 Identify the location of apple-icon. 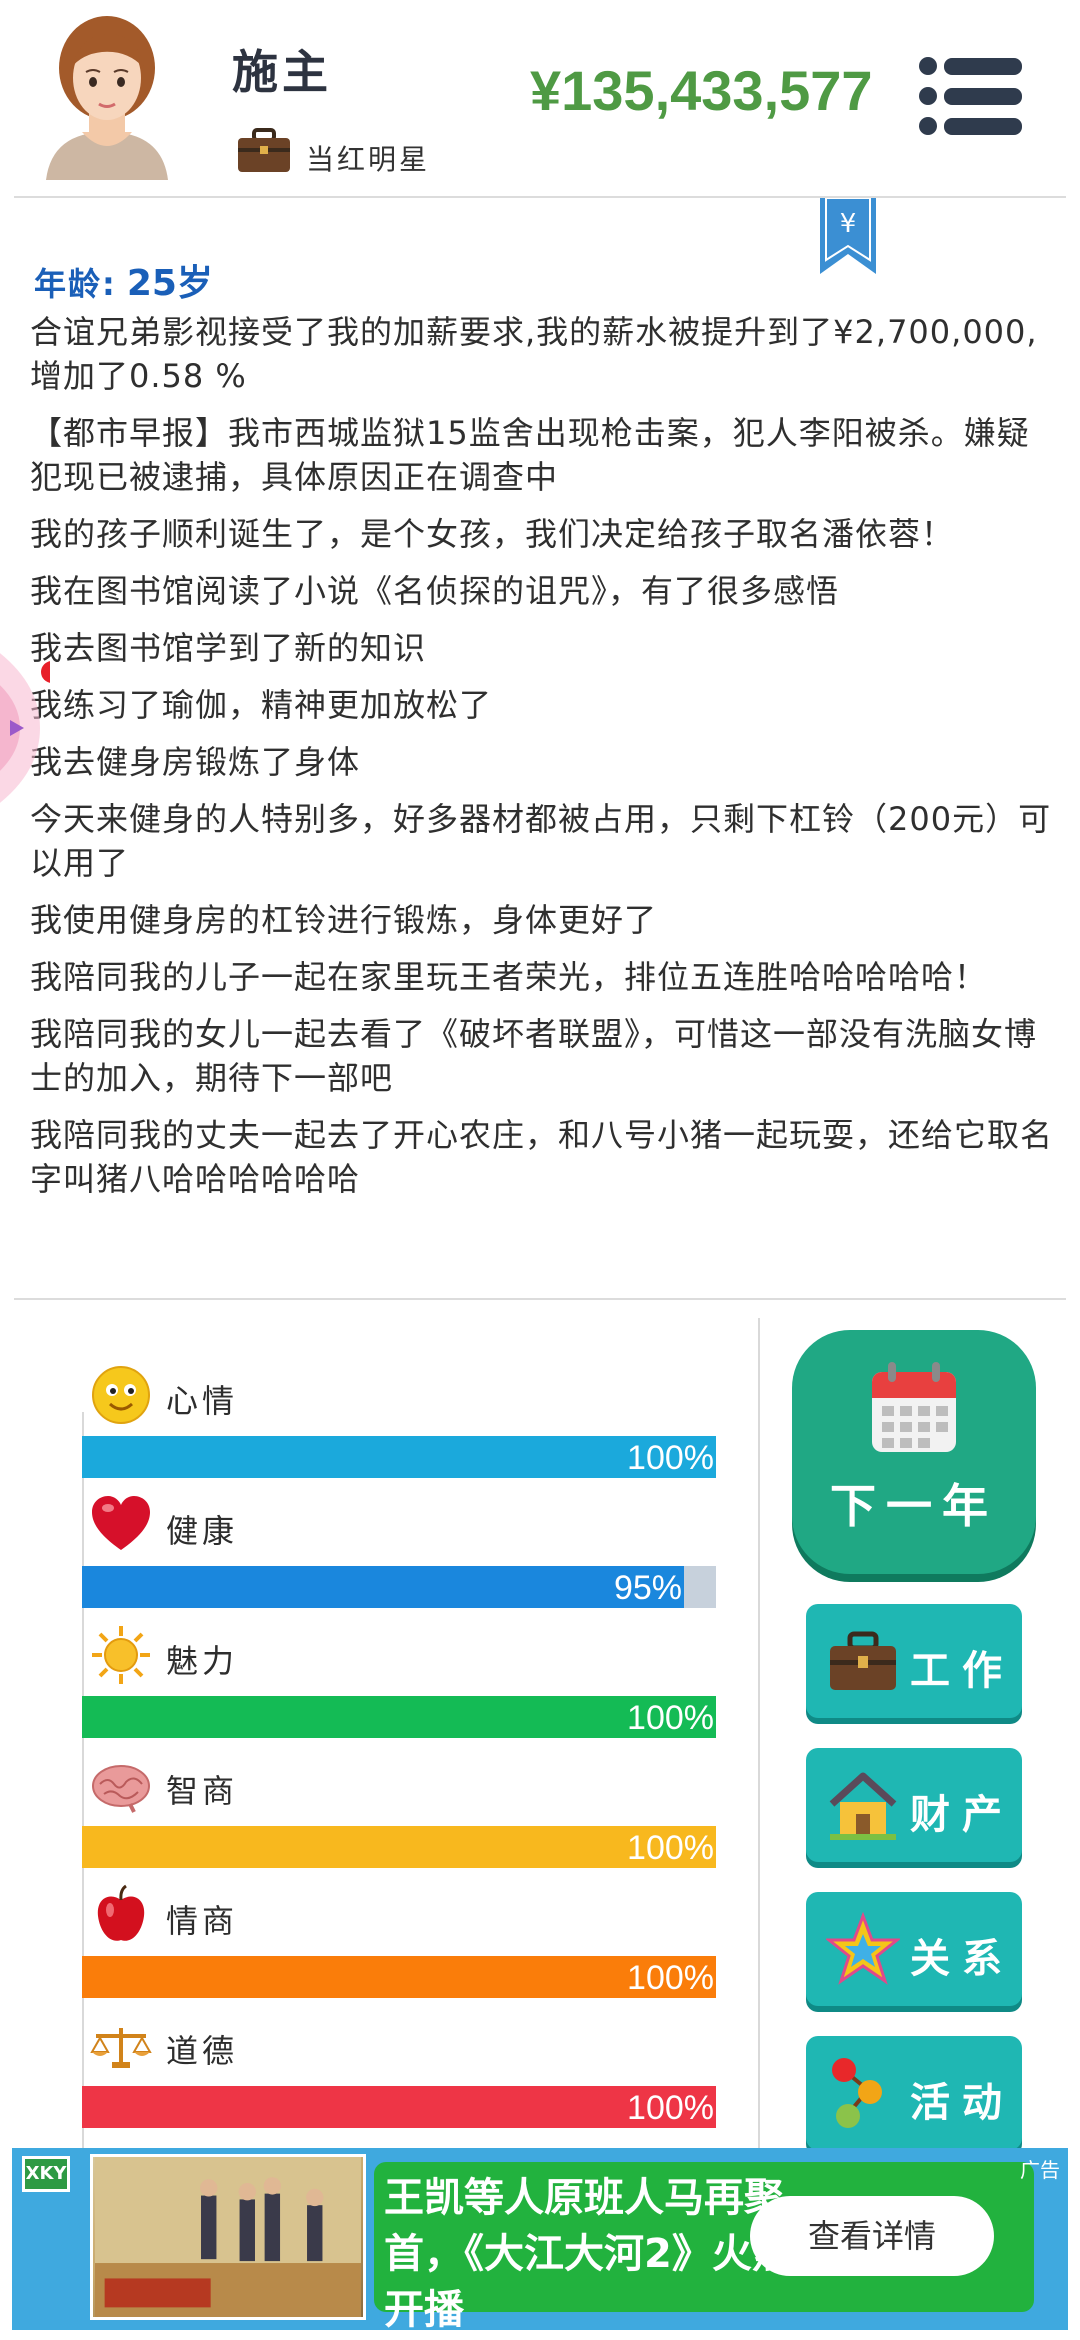
(121, 1912).